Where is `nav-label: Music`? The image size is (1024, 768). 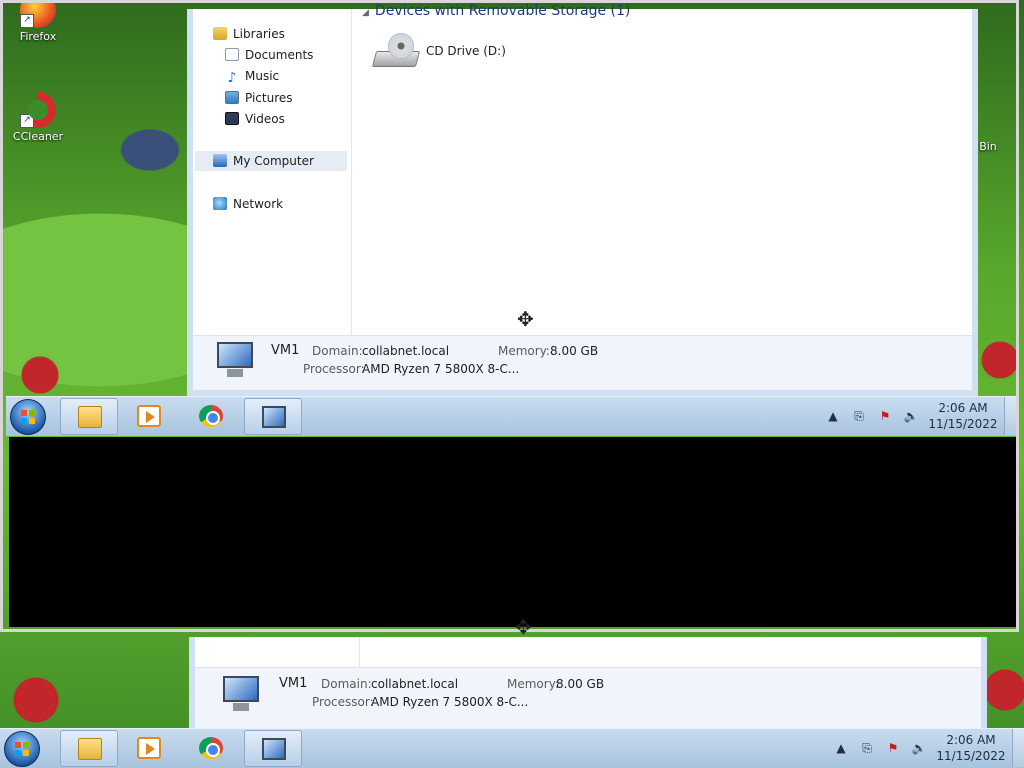 nav-label: Music is located at coordinates (262, 76).